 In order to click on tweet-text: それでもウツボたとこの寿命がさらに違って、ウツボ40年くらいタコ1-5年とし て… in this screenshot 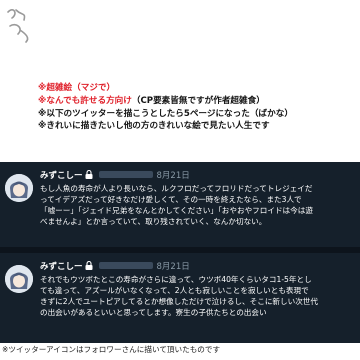, I will do `click(198, 296)`.